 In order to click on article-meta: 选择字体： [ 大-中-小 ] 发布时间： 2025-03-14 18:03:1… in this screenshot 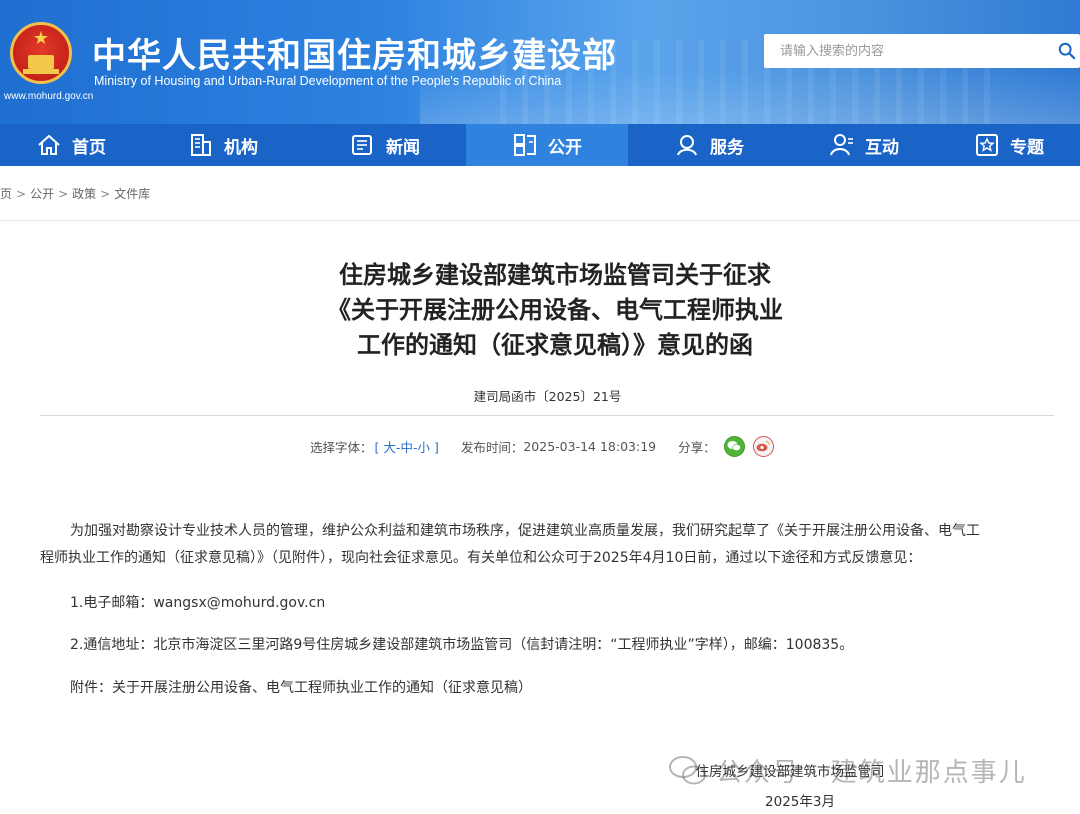, I will do `click(542, 446)`.